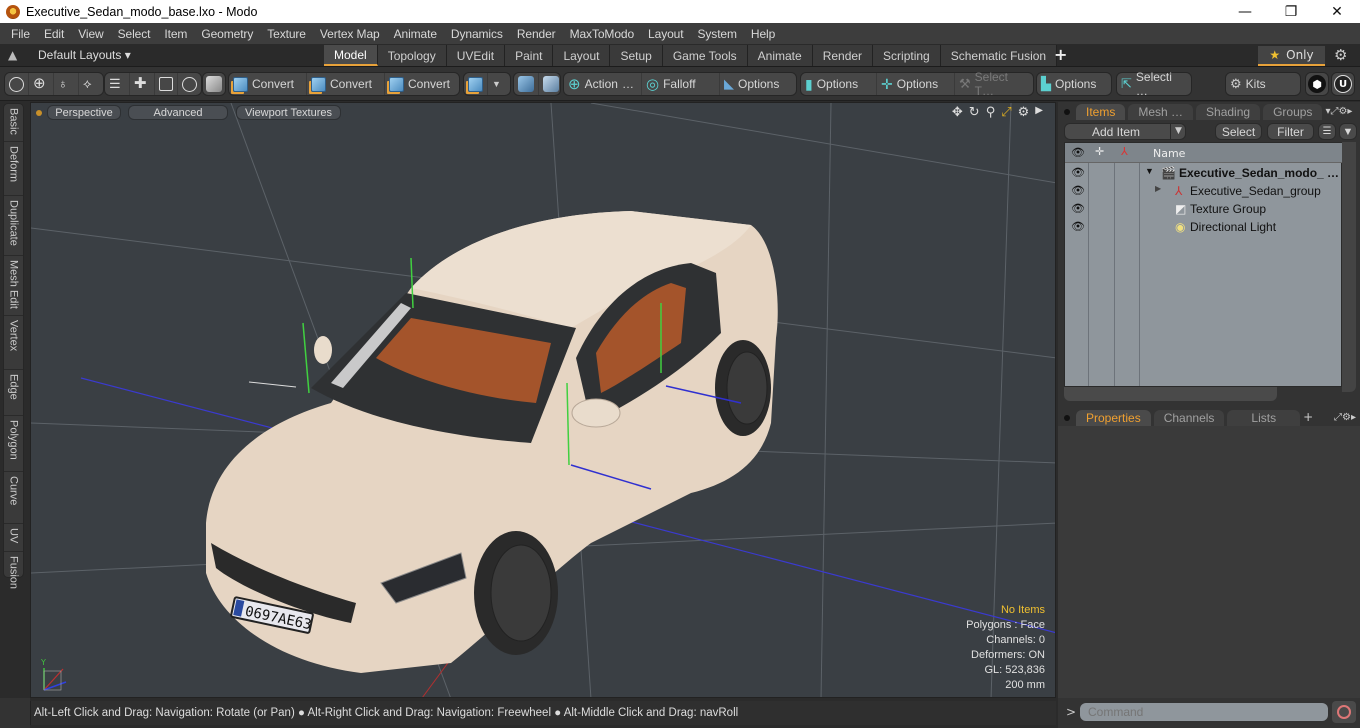 This screenshot has width=1360, height=728. What do you see at coordinates (1078, 152) in the screenshot?
I see `visibility-column-eye-icon: 👁` at bounding box center [1078, 152].